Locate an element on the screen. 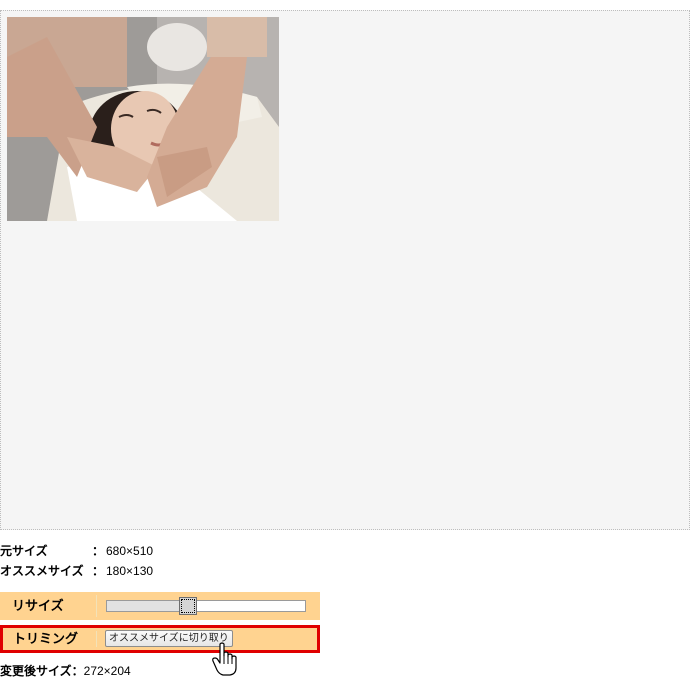  recommended-size-info: オススメサイズ ： 180×130 is located at coordinates (76, 571).